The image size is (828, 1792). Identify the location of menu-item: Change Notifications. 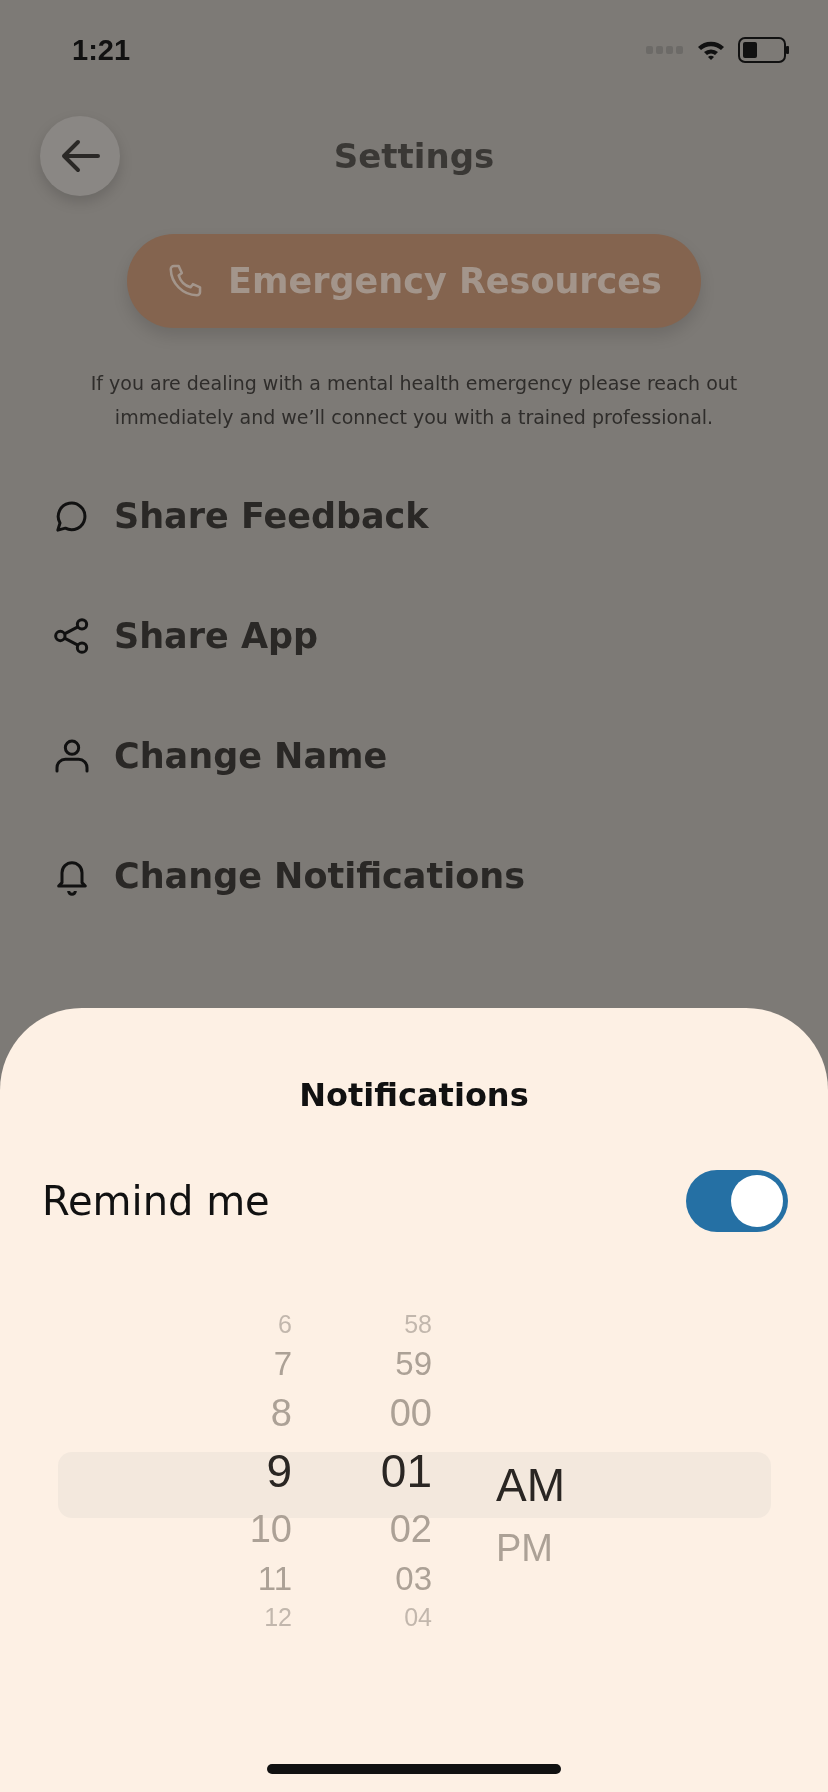
(319, 876).